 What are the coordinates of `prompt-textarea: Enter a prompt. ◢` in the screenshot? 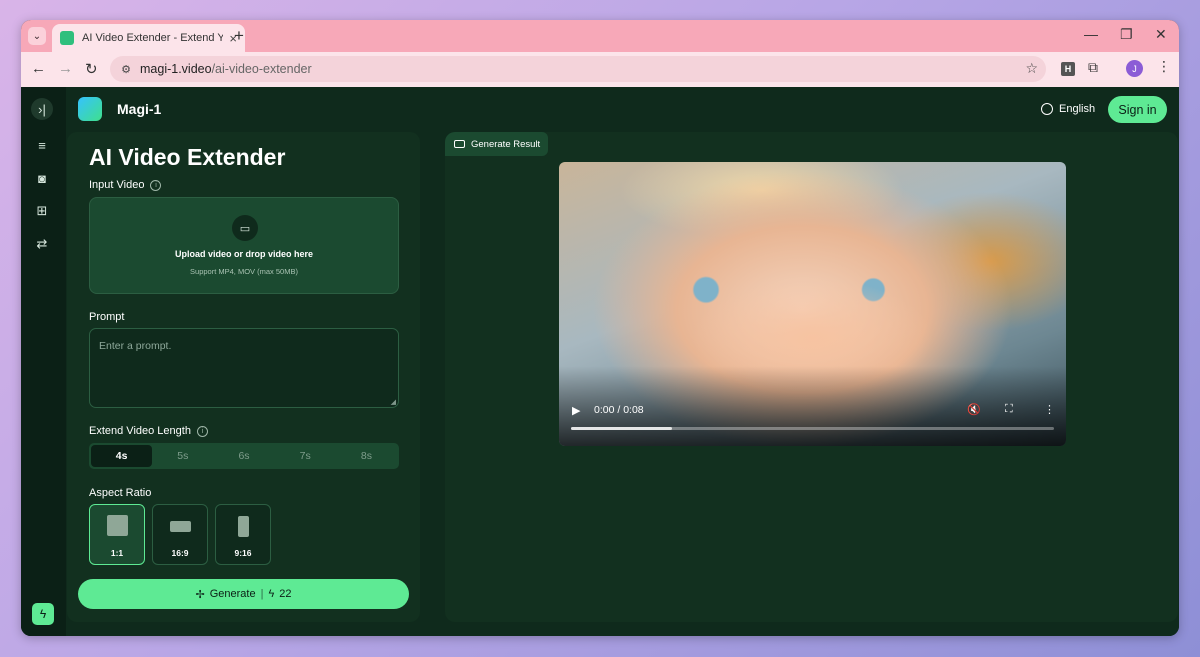 It's located at (244, 368).